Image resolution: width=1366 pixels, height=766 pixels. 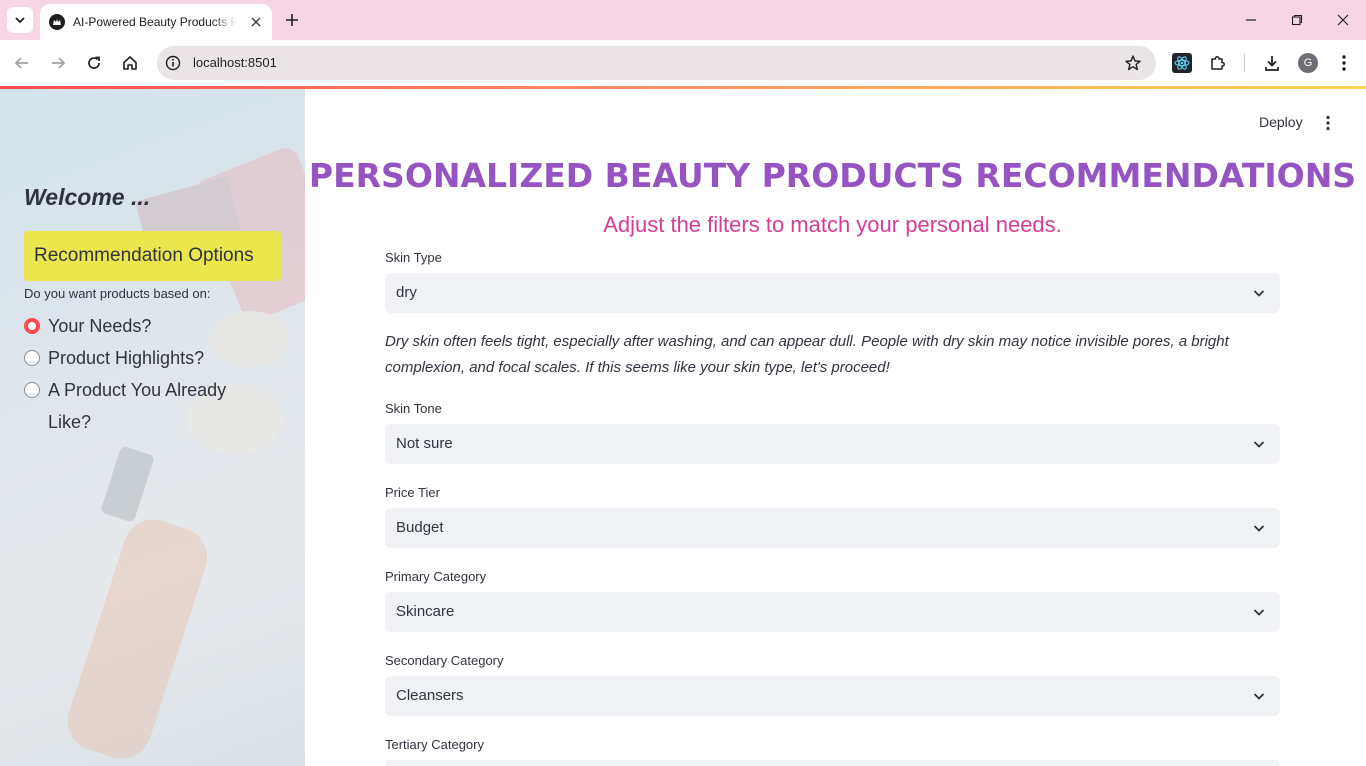 What do you see at coordinates (425, 611) in the screenshot?
I see `primary-category-value: Skincare` at bounding box center [425, 611].